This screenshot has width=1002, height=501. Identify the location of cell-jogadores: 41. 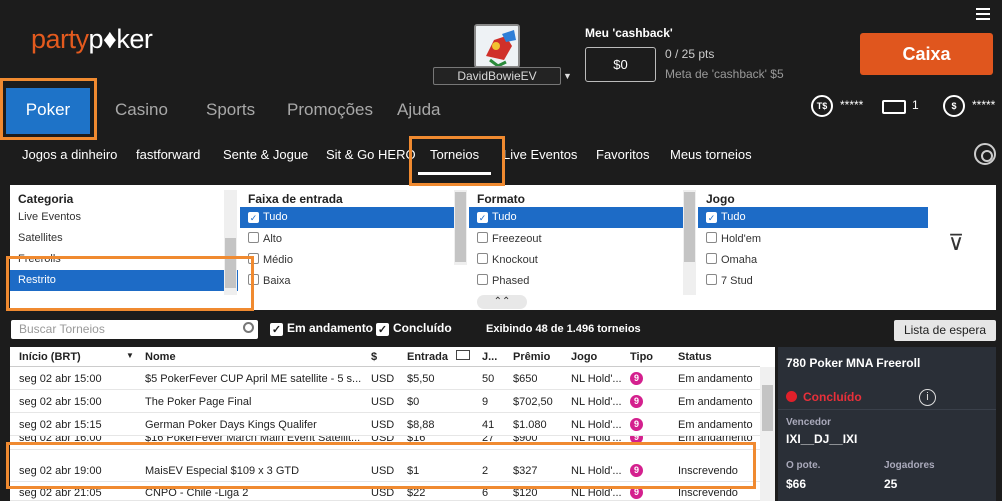
(488, 425).